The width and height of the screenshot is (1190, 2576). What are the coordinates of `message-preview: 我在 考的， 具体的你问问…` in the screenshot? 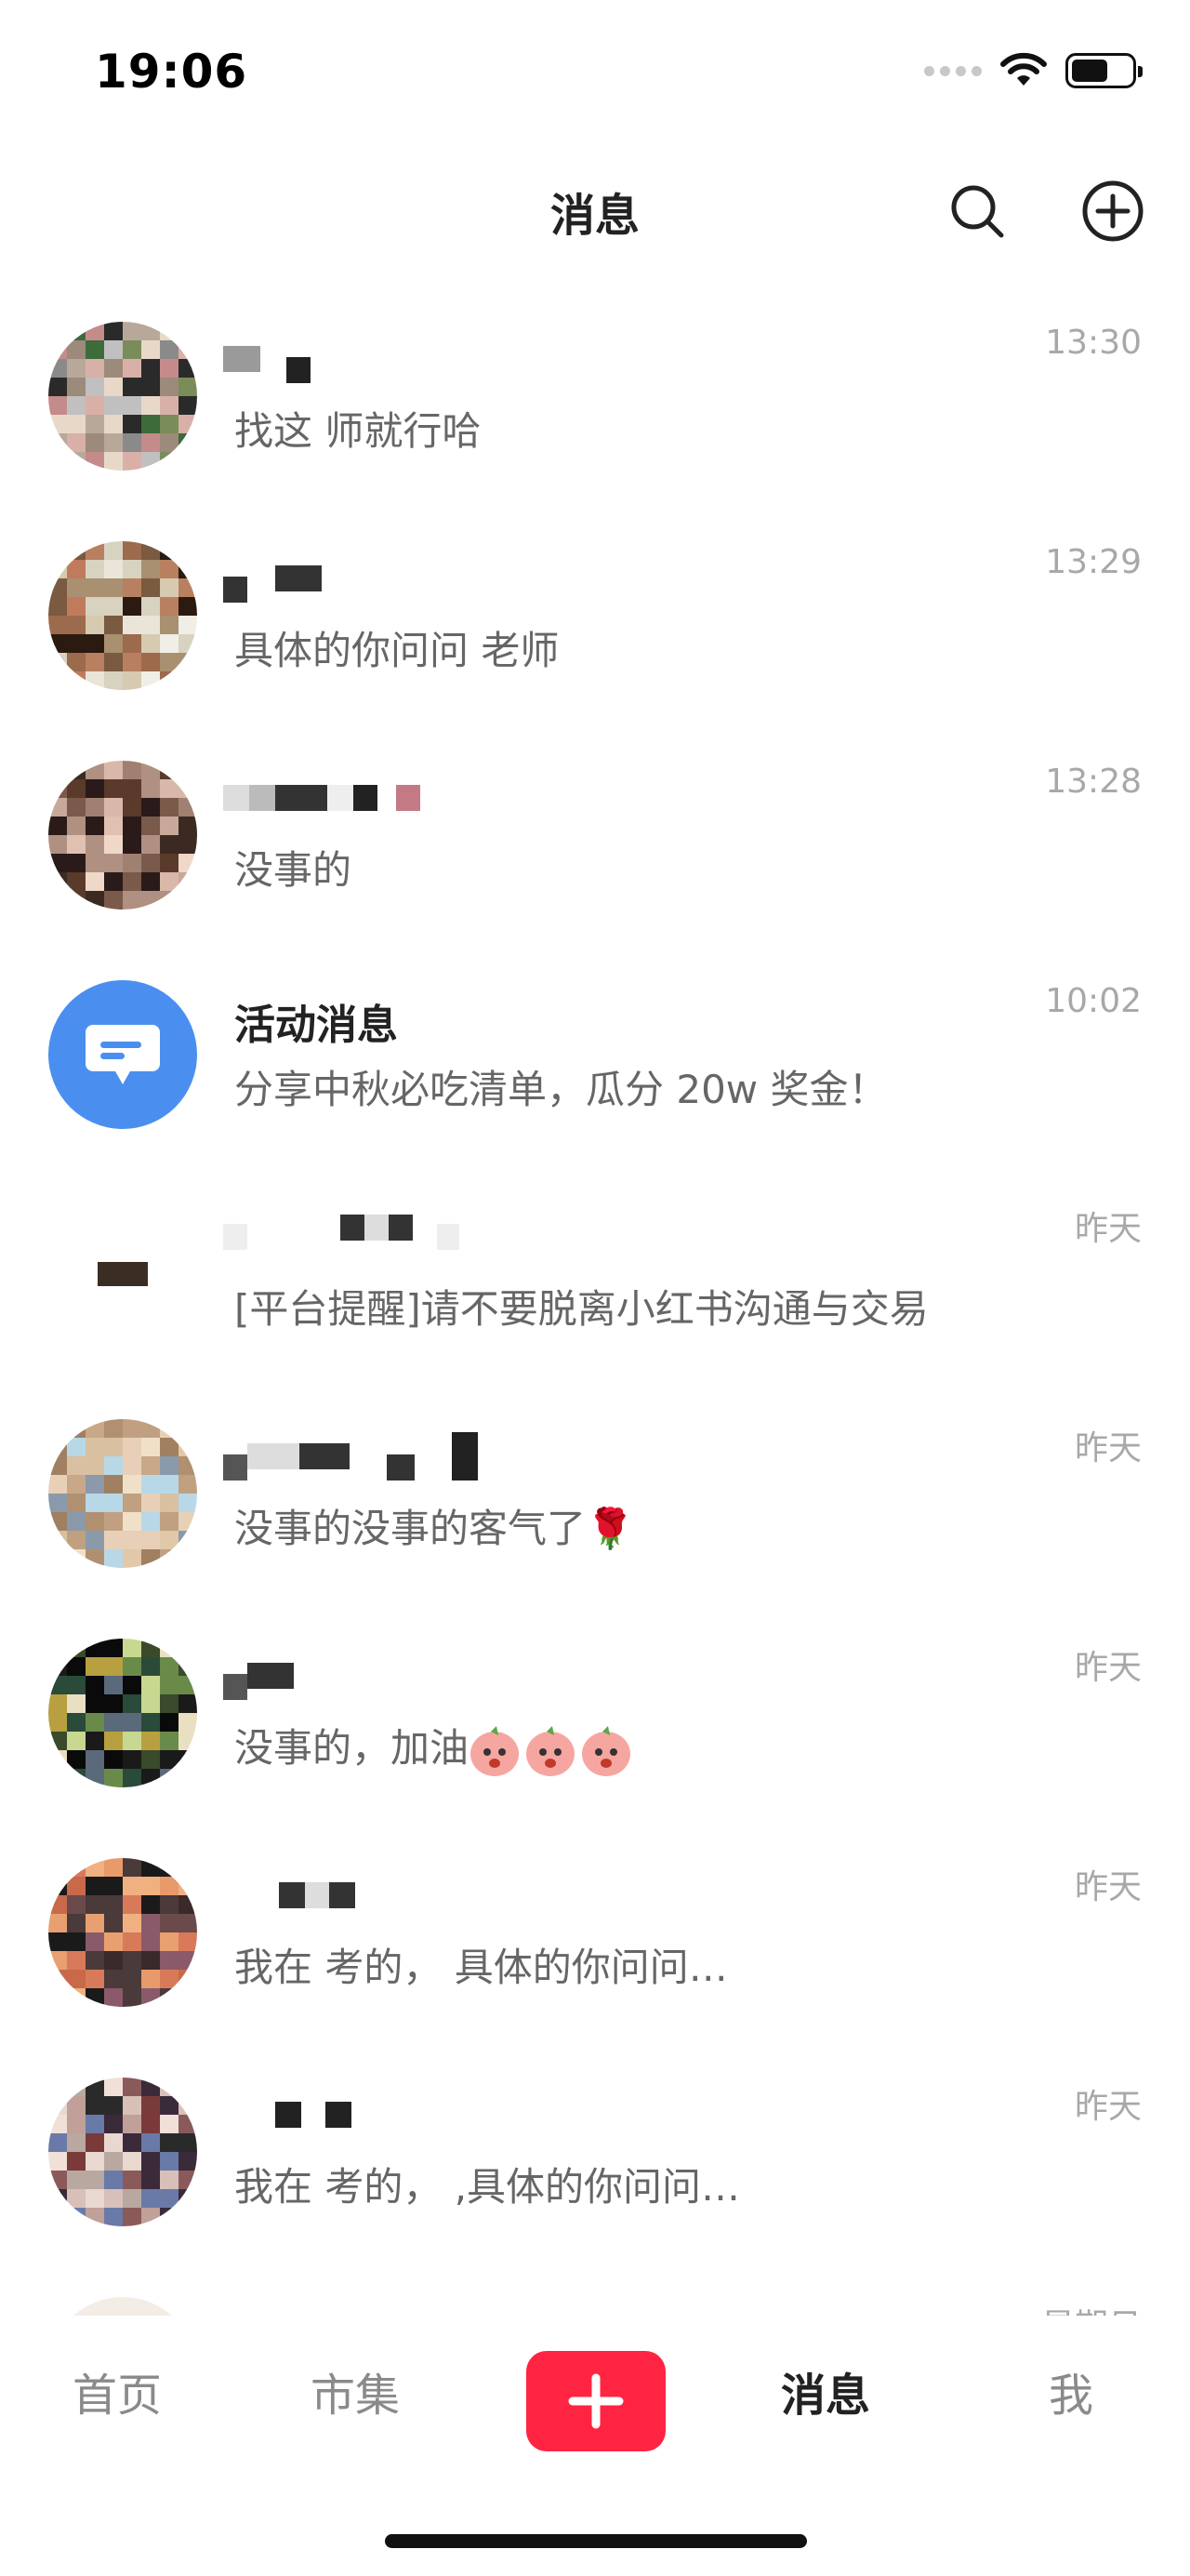 It's located at (481, 1967).